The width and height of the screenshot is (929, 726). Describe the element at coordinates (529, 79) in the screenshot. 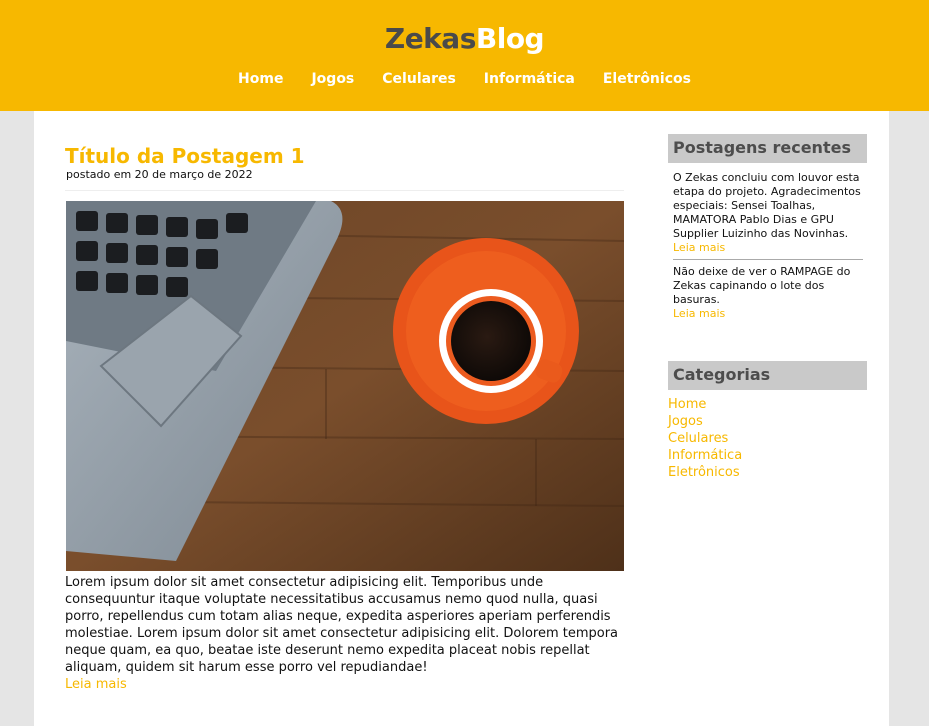

I see `nav-informatica: Informática` at that location.